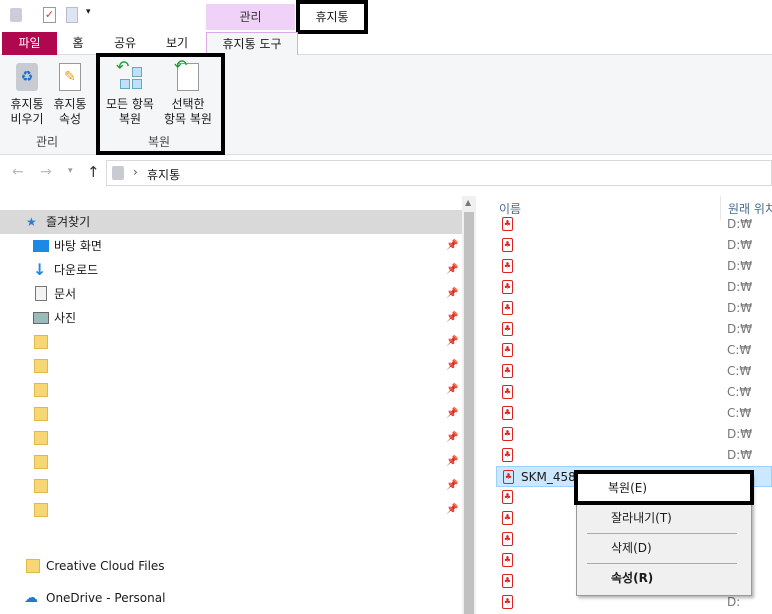  I want to click on cloud-icon: ☁, so click(31, 598).